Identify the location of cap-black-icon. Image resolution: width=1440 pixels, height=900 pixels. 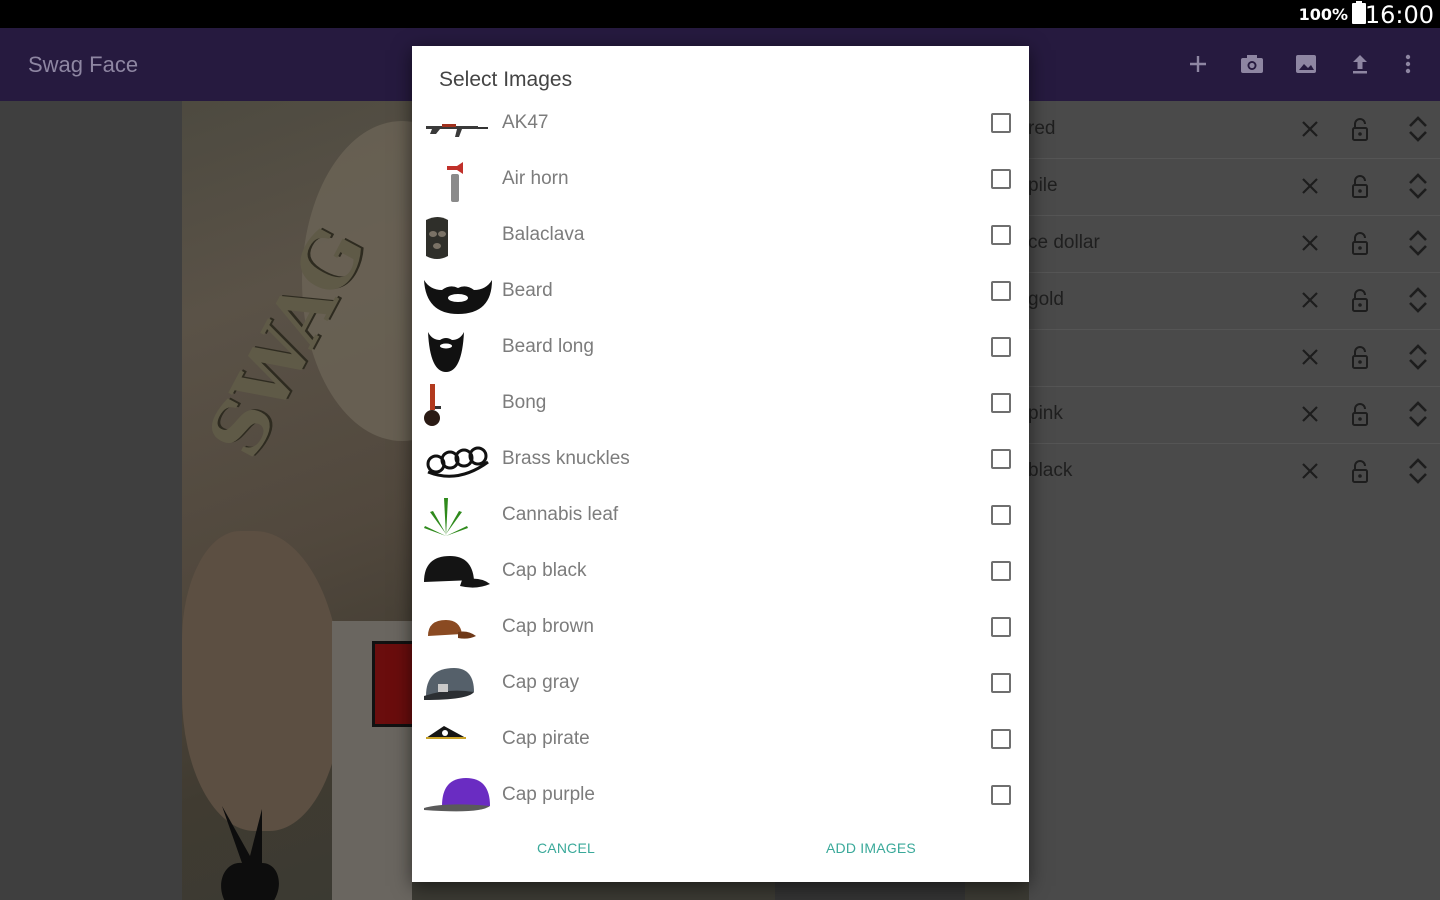
(457, 572).